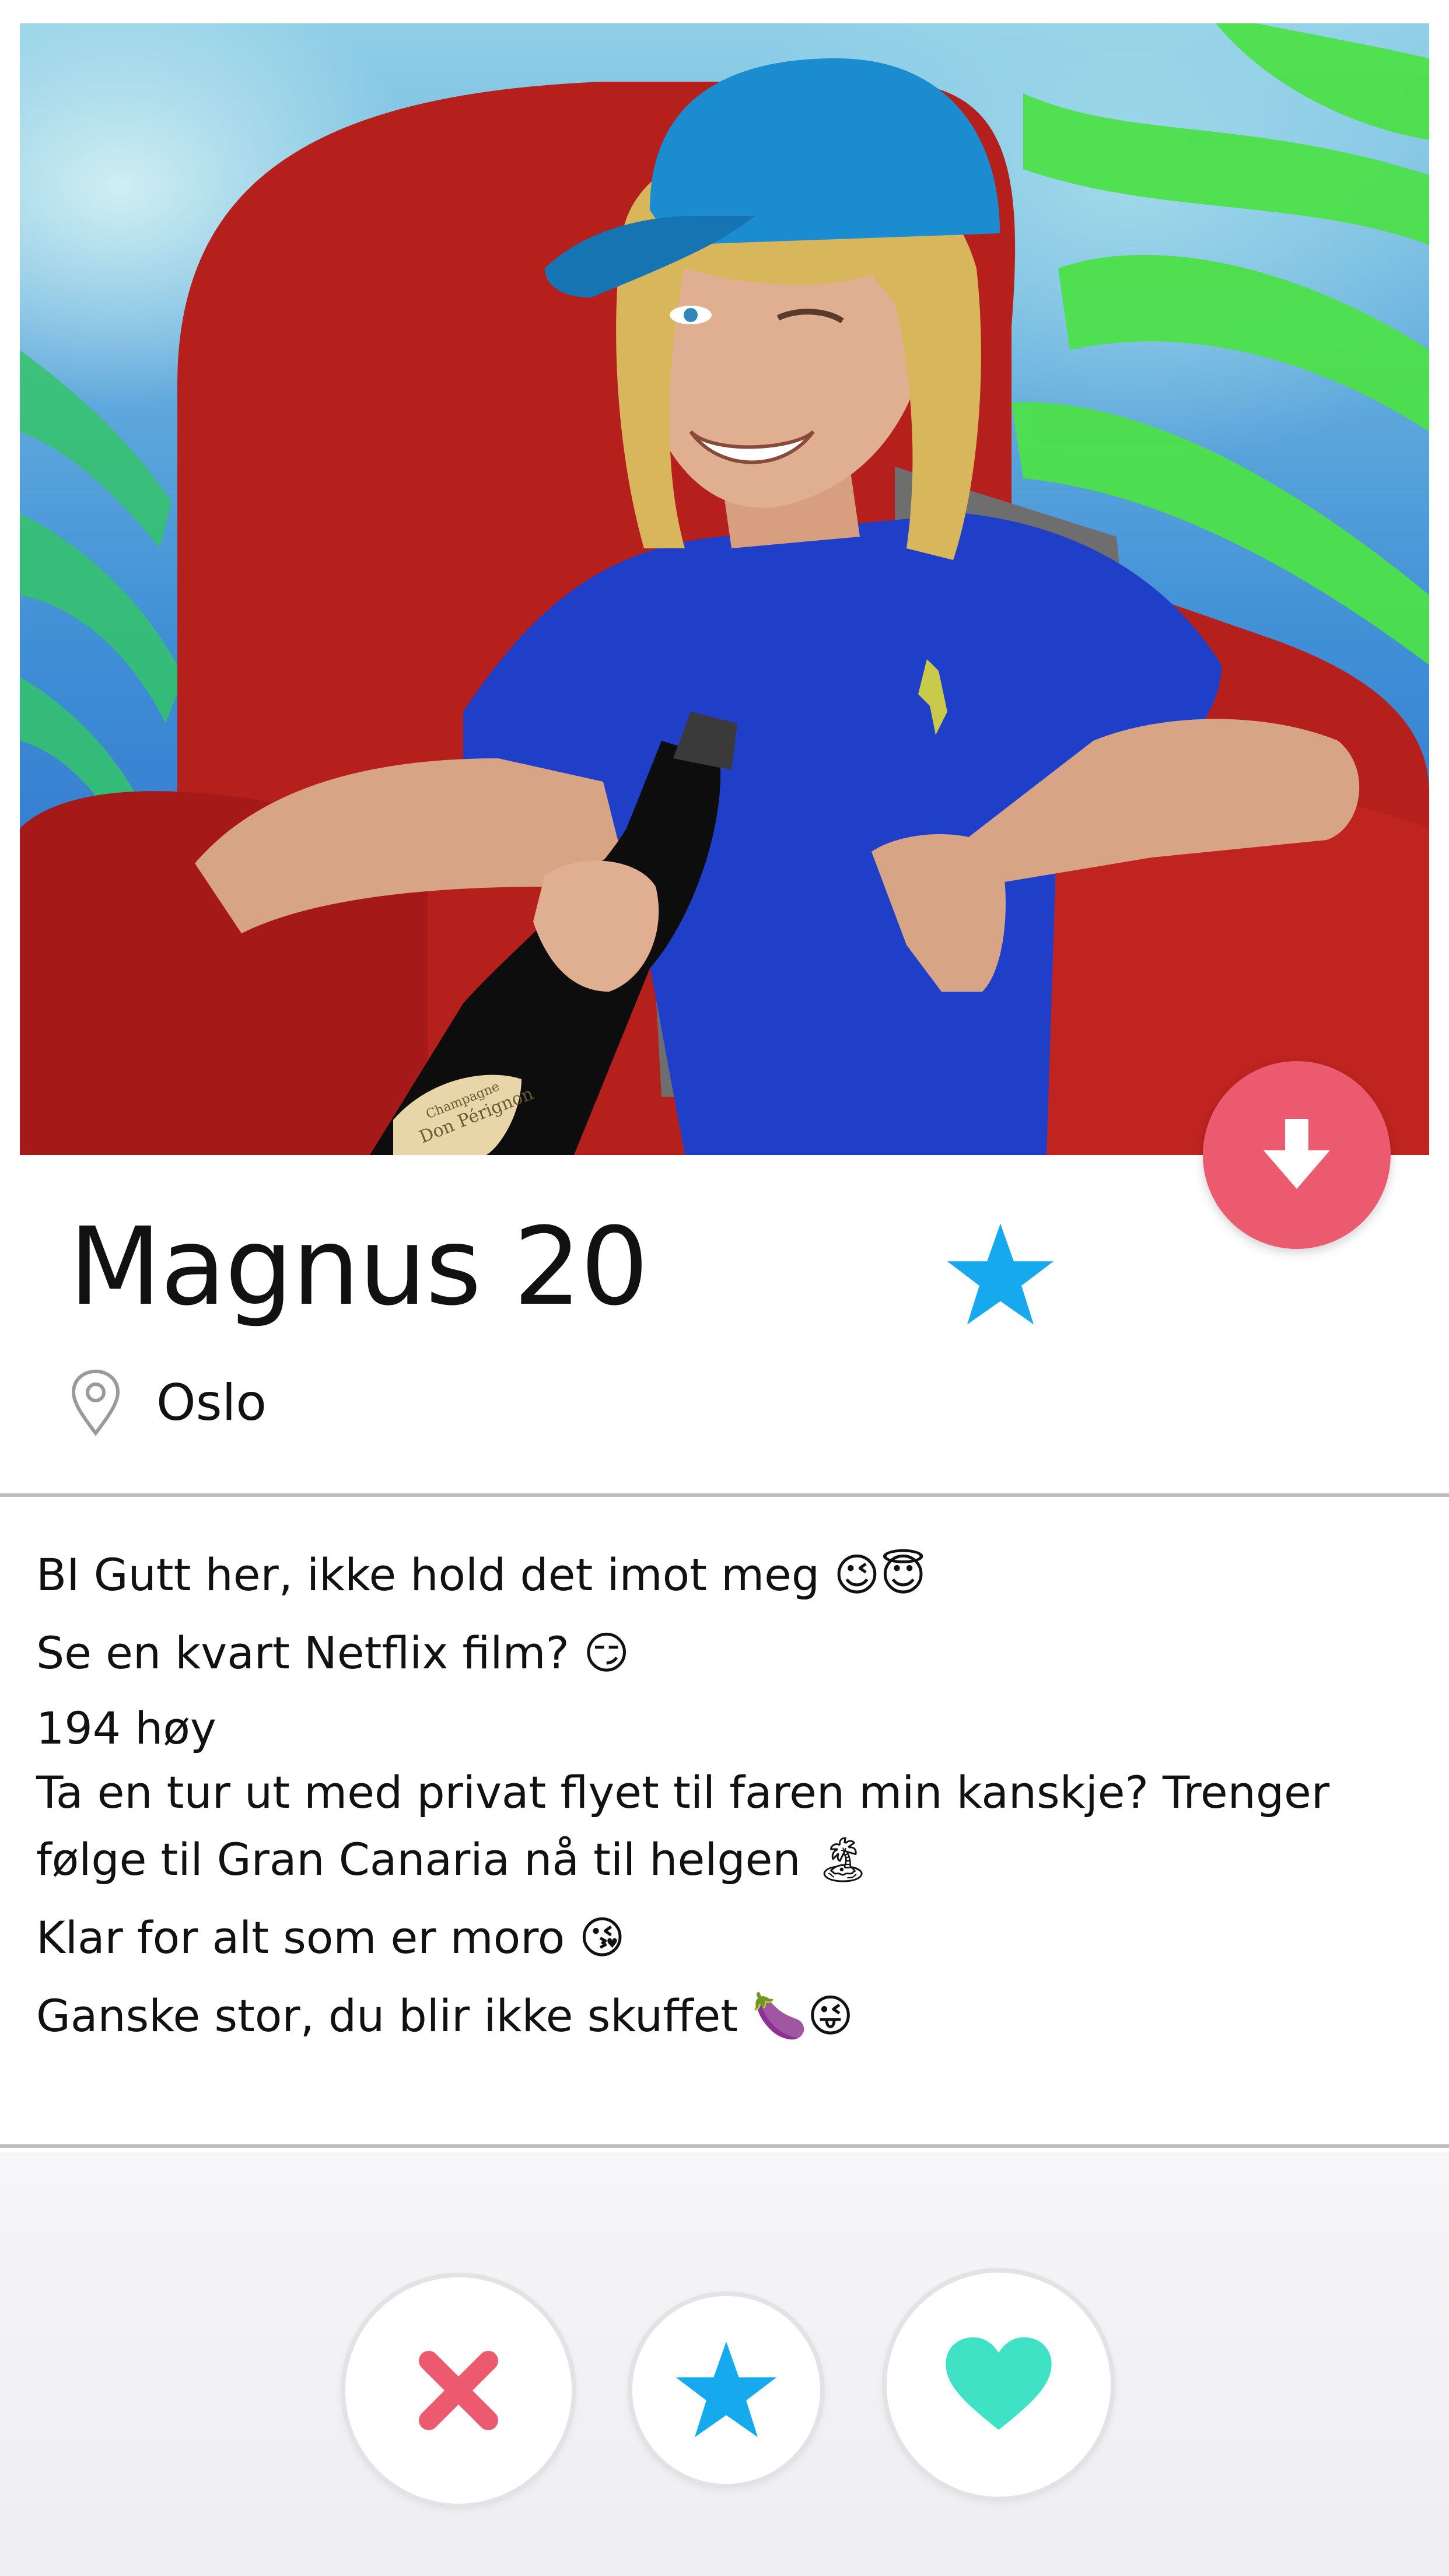 Image resolution: width=1449 pixels, height=2576 pixels. Describe the element at coordinates (95, 1402) in the screenshot. I see `map-pin-icon` at that location.